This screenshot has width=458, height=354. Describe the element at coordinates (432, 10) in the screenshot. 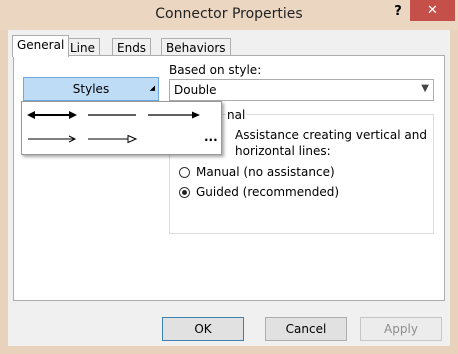

I see `close-button: ✕` at that location.